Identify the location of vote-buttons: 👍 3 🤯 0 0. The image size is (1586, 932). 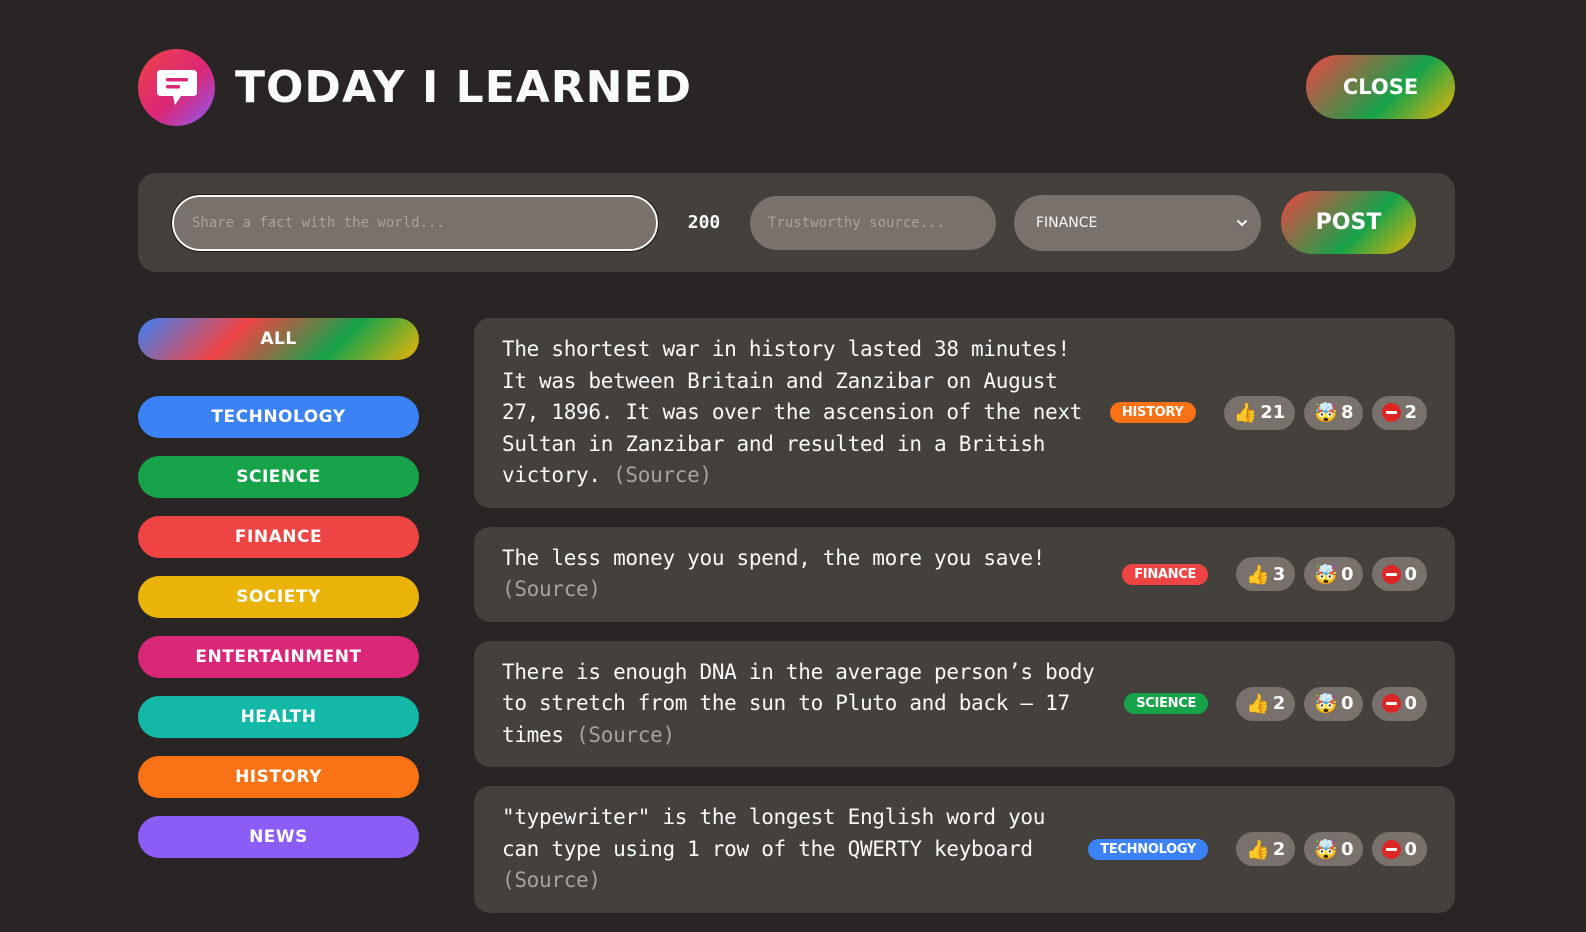
(1331, 574).